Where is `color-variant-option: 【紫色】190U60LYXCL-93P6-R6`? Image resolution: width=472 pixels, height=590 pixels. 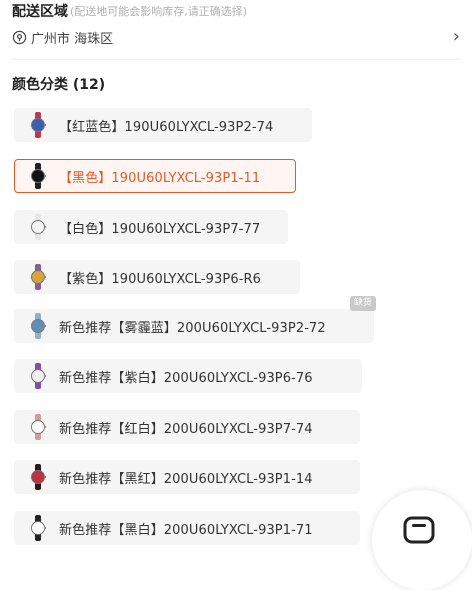 color-variant-option: 【紫色】190U60LYXCL-93P6-R6 is located at coordinates (157, 277).